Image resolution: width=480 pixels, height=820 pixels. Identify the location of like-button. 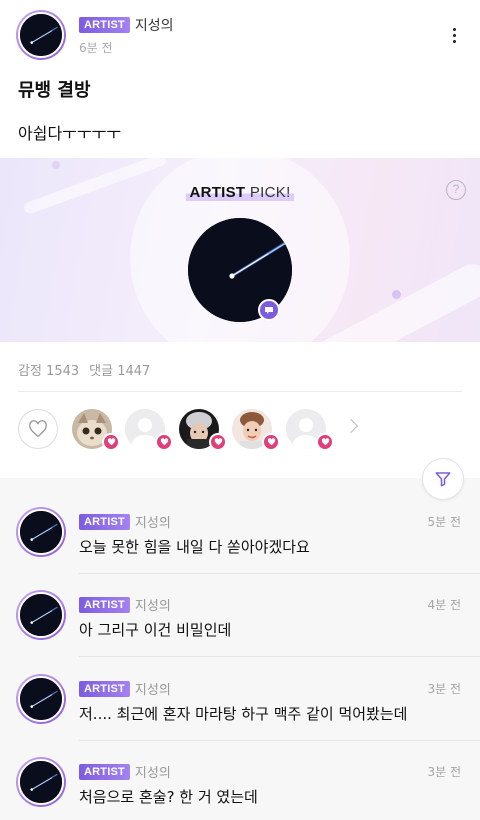
(38, 429).